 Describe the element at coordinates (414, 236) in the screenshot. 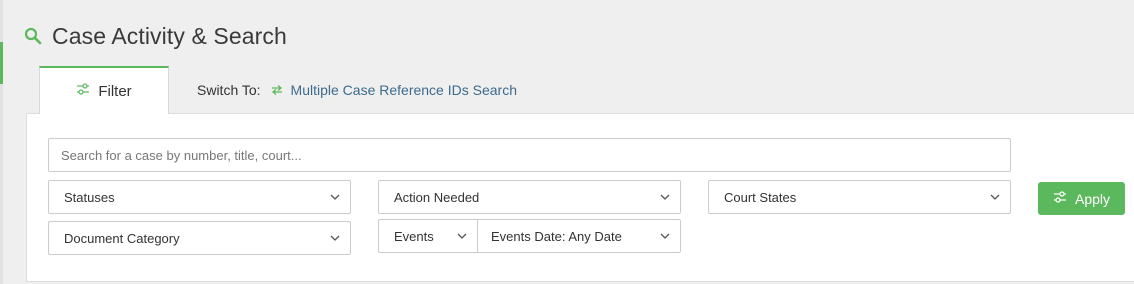

I see `events-dropdown-label: Events` at that location.